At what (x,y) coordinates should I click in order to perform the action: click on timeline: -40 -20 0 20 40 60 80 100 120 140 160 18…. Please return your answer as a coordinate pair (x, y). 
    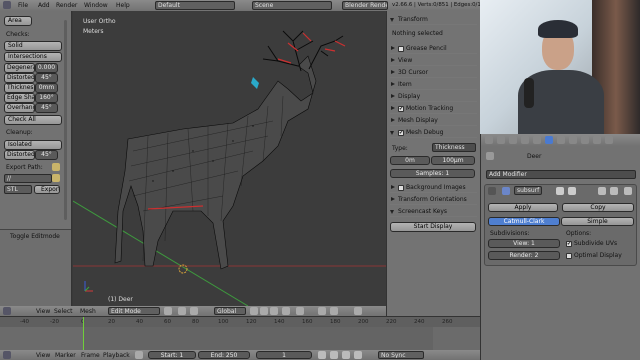
    Looking at the image, I should click on (240, 333).